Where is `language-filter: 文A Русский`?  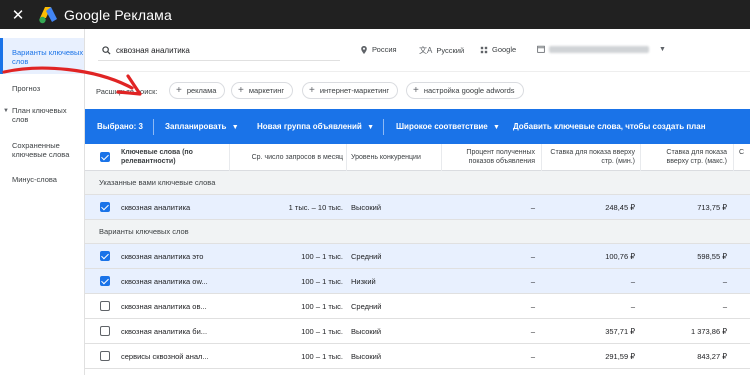 language-filter: 文A Русский is located at coordinates (441, 50).